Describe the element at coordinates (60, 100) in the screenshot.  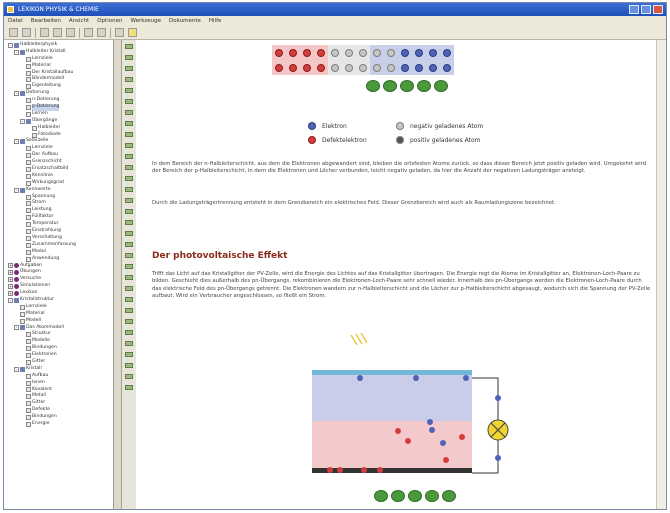
I see `tree-item: n-Dotierung` at that location.